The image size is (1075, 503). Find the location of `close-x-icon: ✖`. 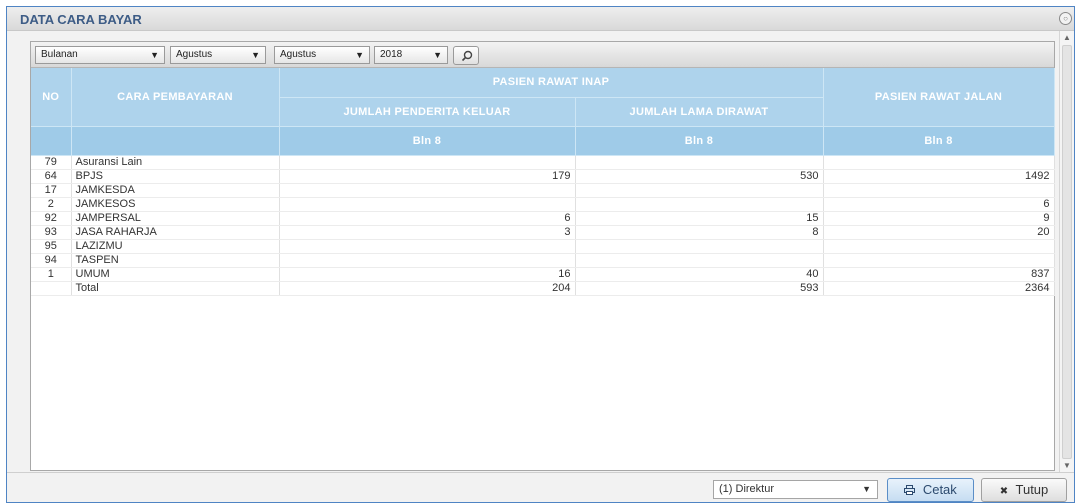

close-x-icon: ✖ is located at coordinates (1004, 491).